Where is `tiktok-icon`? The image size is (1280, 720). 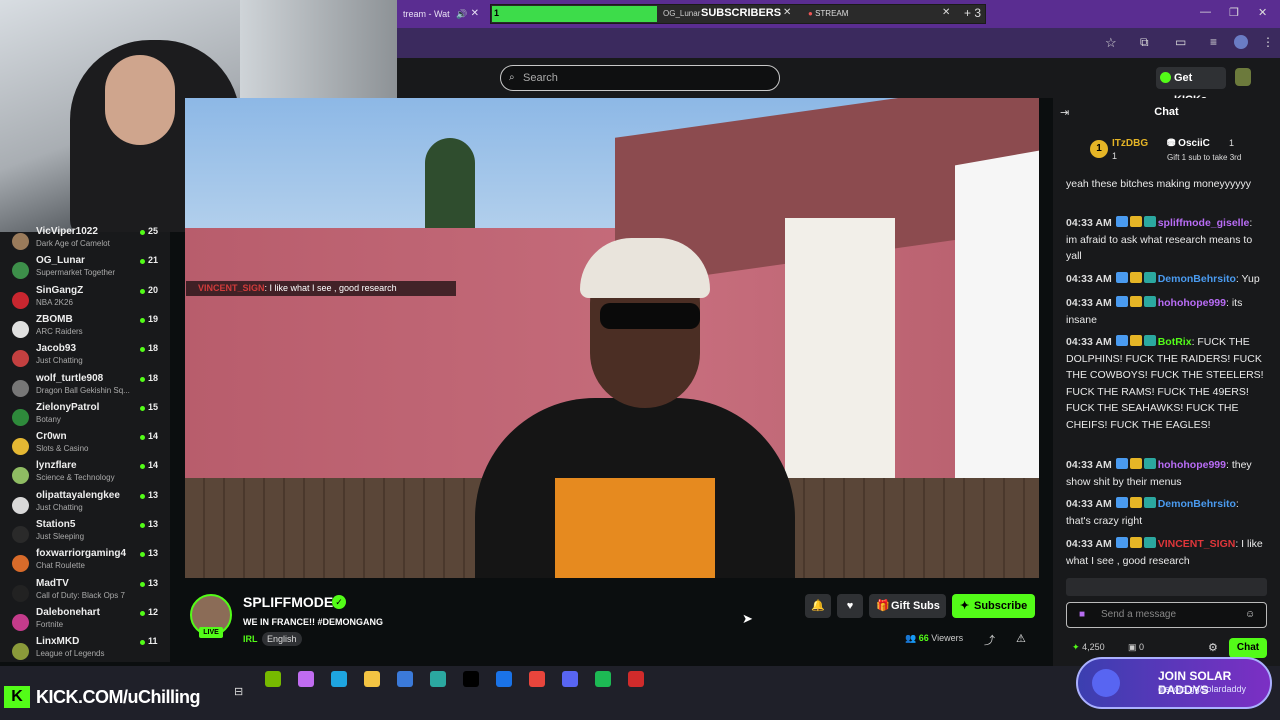 tiktok-icon is located at coordinates (471, 679).